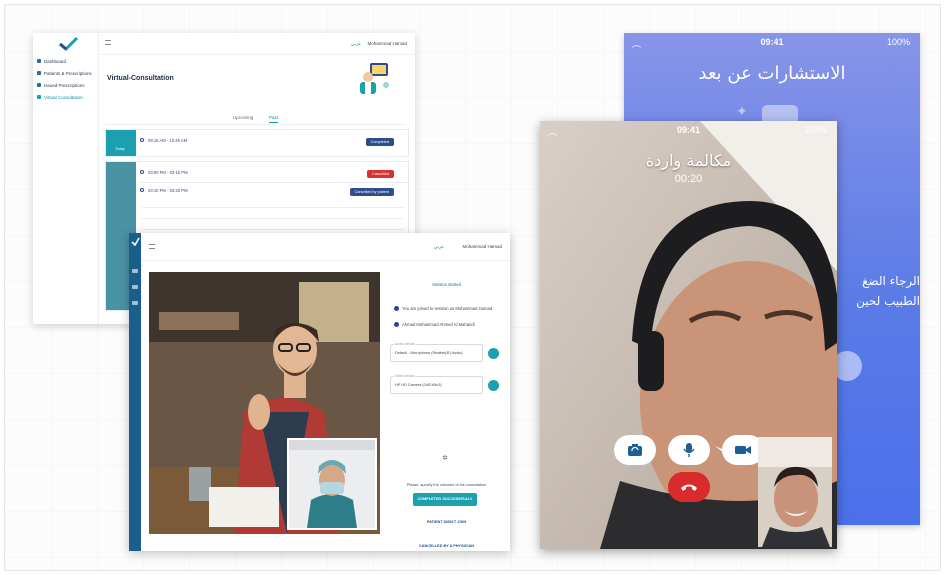  What do you see at coordinates (274, 119) in the screenshot?
I see `tab-past: Past` at bounding box center [274, 119].